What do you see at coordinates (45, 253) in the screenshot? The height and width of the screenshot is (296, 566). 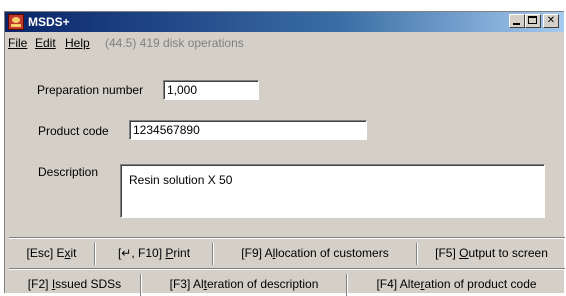 I see `exit-text: [Esc] E` at bounding box center [45, 253].